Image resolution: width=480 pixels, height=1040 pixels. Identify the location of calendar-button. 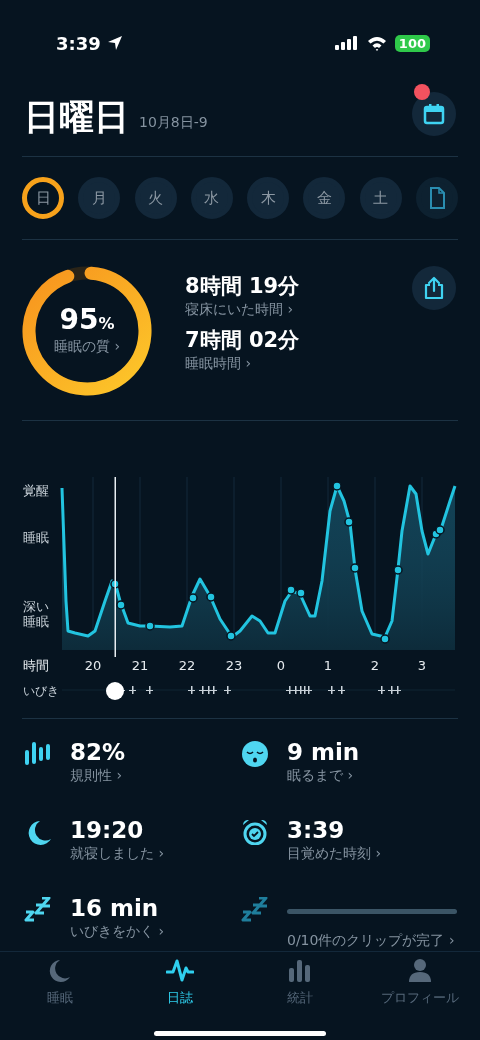
(434, 114).